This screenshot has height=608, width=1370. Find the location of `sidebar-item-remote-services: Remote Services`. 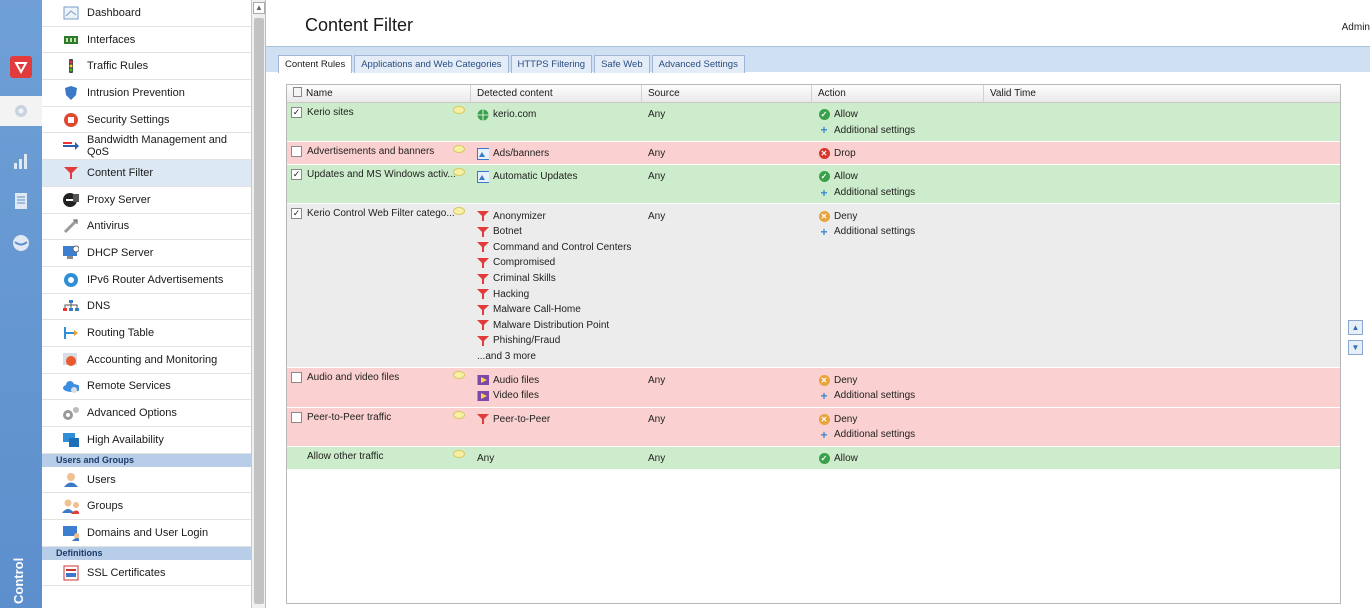

sidebar-item-remote-services: Remote Services is located at coordinates (146, 387).